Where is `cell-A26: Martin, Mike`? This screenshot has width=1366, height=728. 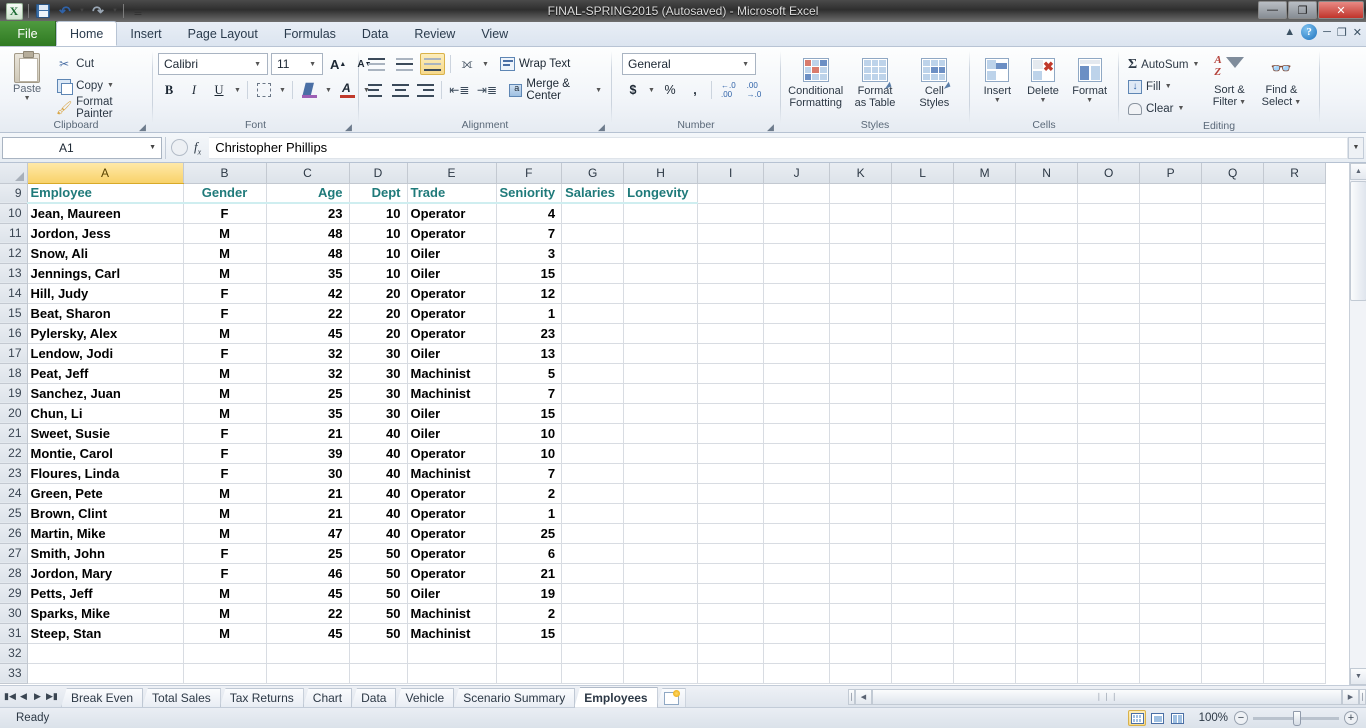
cell-A26: Martin, Mike is located at coordinates (105, 533).